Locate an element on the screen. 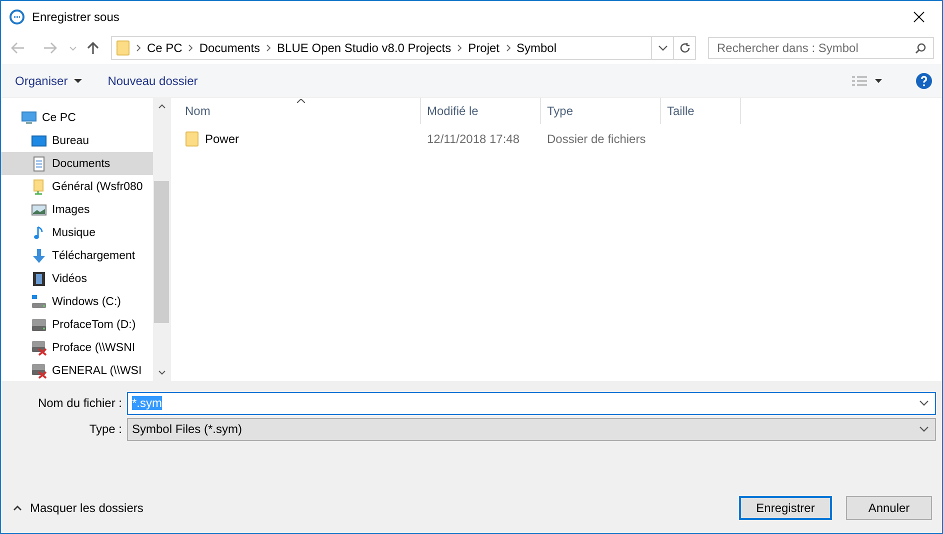  sidebar-item: Images is located at coordinates (77, 209).